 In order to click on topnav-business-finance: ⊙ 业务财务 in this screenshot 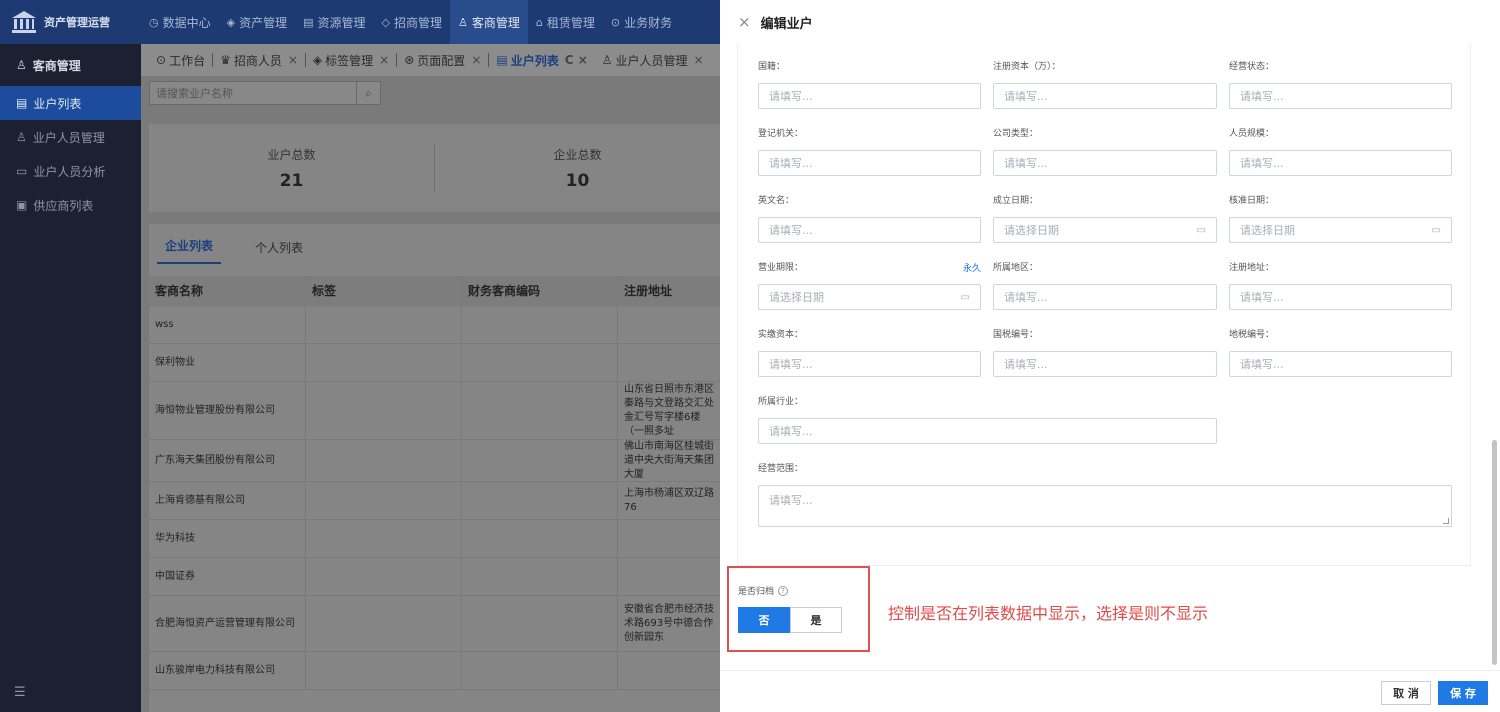, I will do `click(641, 22)`.